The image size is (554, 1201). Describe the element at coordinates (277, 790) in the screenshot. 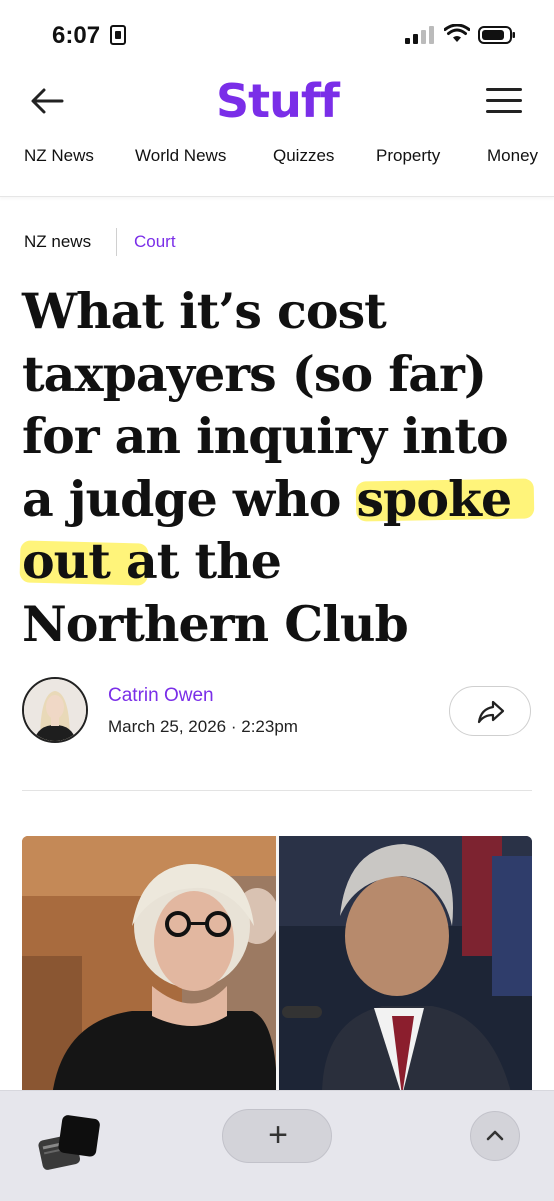

I see `byline-divider` at that location.